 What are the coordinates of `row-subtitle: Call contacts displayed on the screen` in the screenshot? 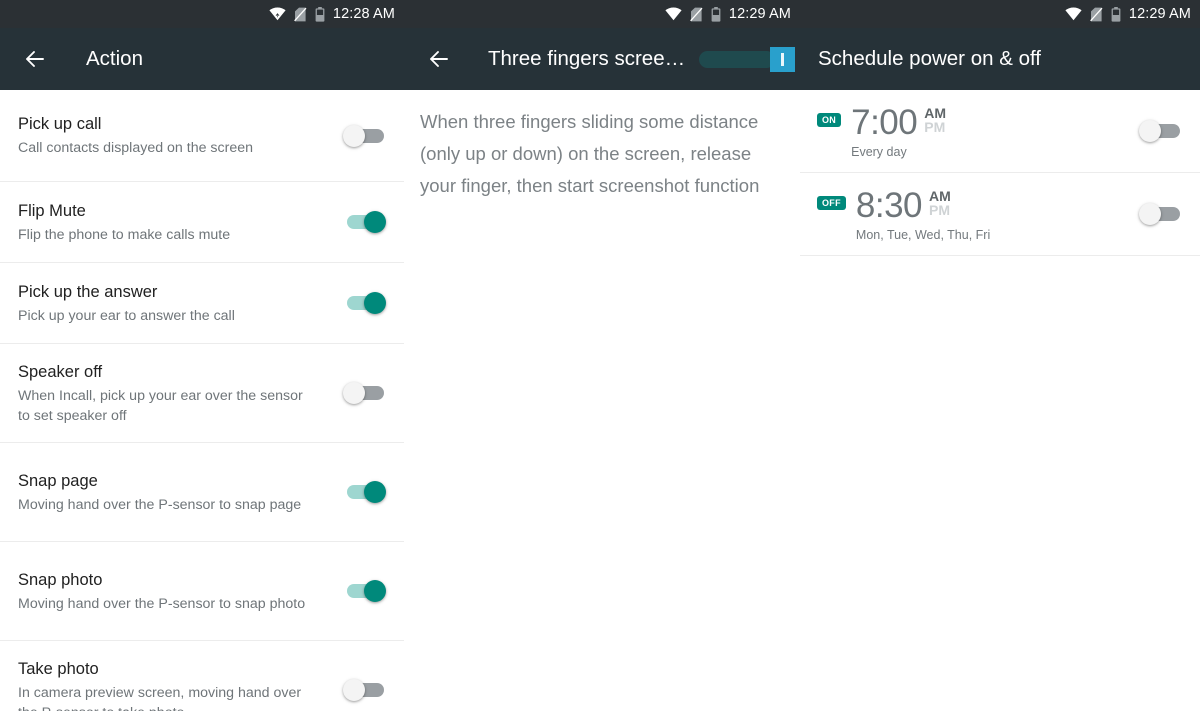 It's located at (136, 148).